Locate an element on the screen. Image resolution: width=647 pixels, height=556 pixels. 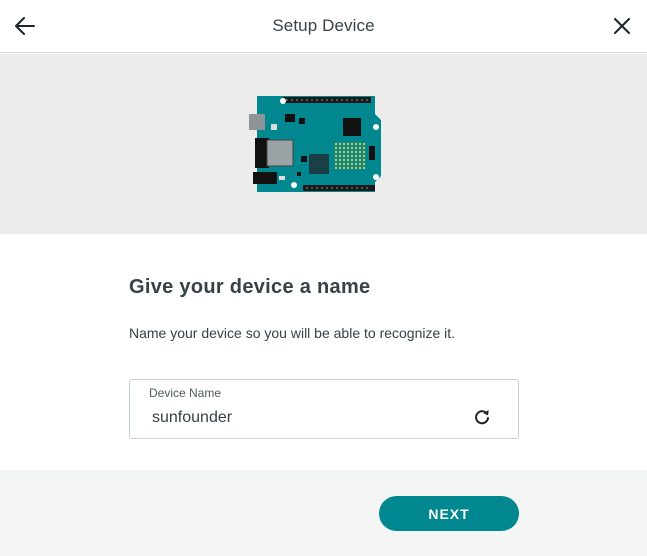
dialog-header: Setup Device is located at coordinates (323, 26).